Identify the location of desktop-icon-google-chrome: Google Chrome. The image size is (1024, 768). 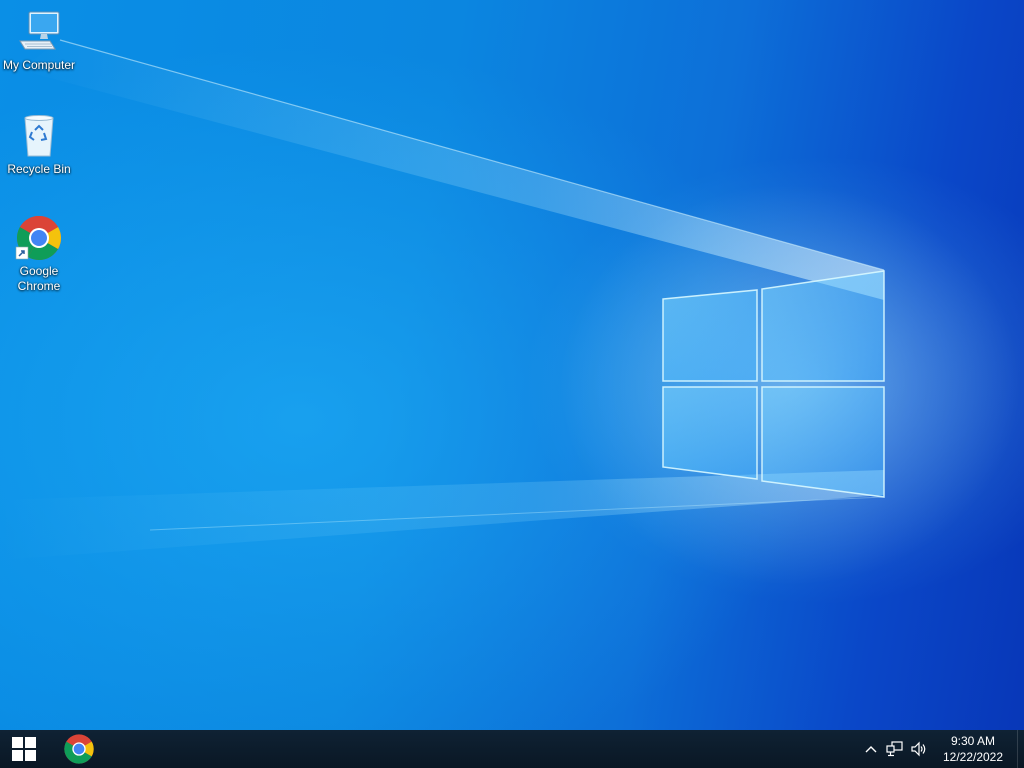
(39, 254).